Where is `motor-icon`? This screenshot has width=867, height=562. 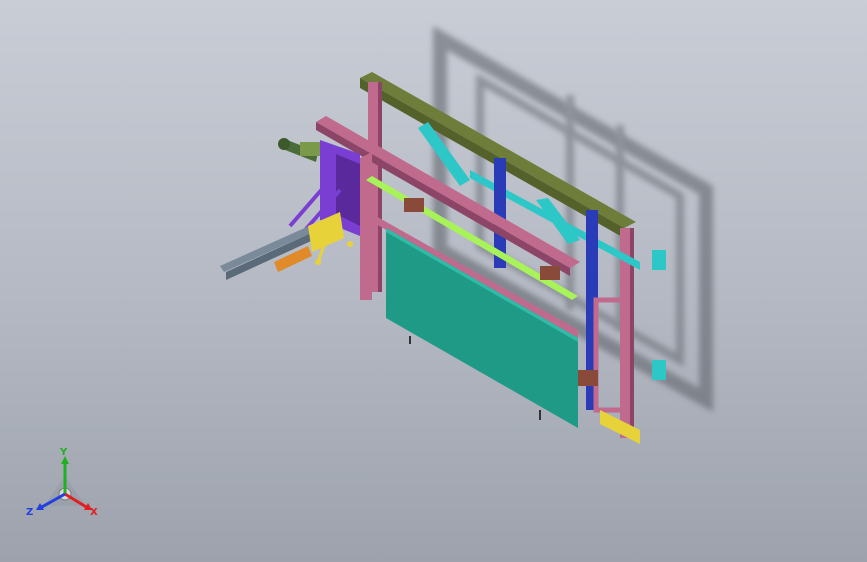
motor-icon is located at coordinates (299, 150).